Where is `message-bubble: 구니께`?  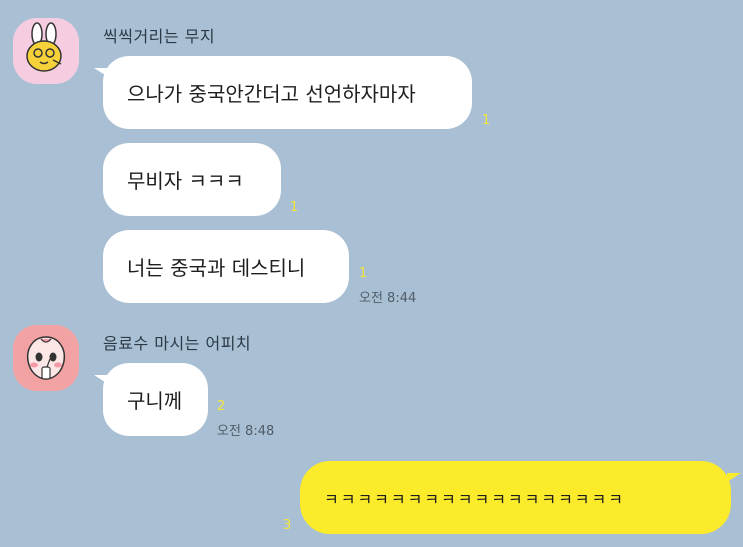 message-bubble: 구니께 is located at coordinates (151, 399).